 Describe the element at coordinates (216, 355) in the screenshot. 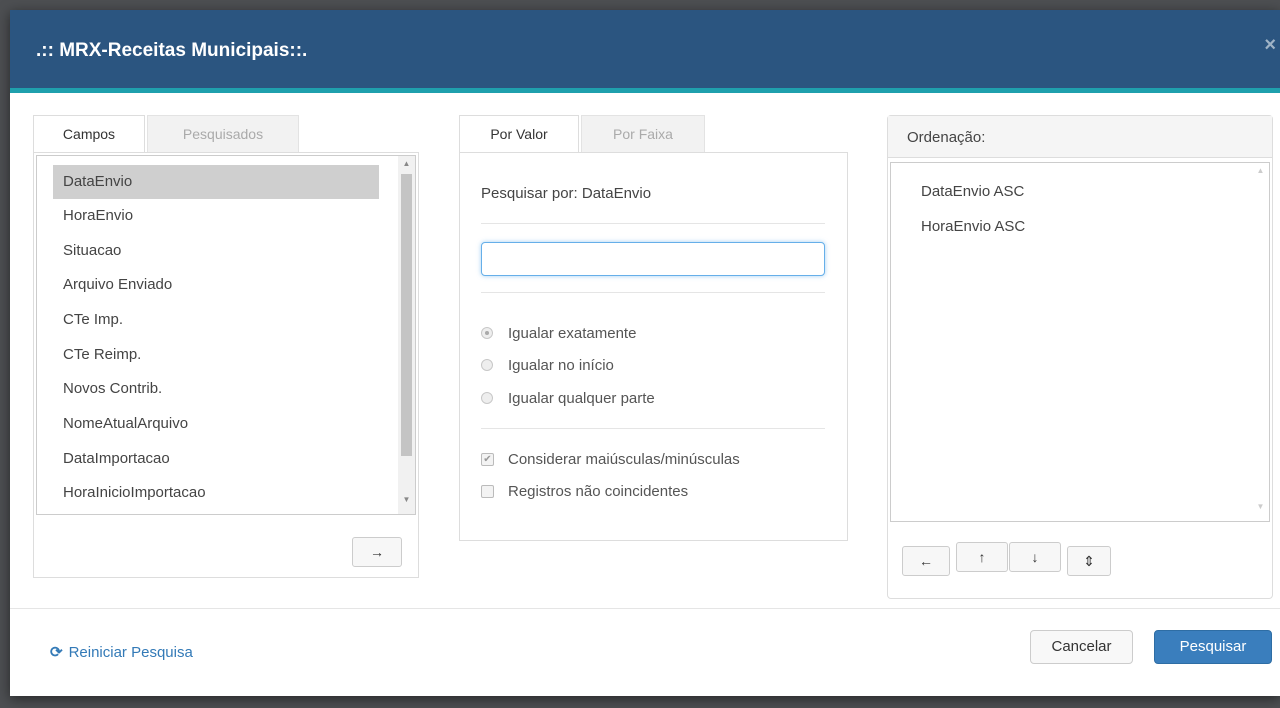

I see `list-item: CTe Reimp.` at that location.